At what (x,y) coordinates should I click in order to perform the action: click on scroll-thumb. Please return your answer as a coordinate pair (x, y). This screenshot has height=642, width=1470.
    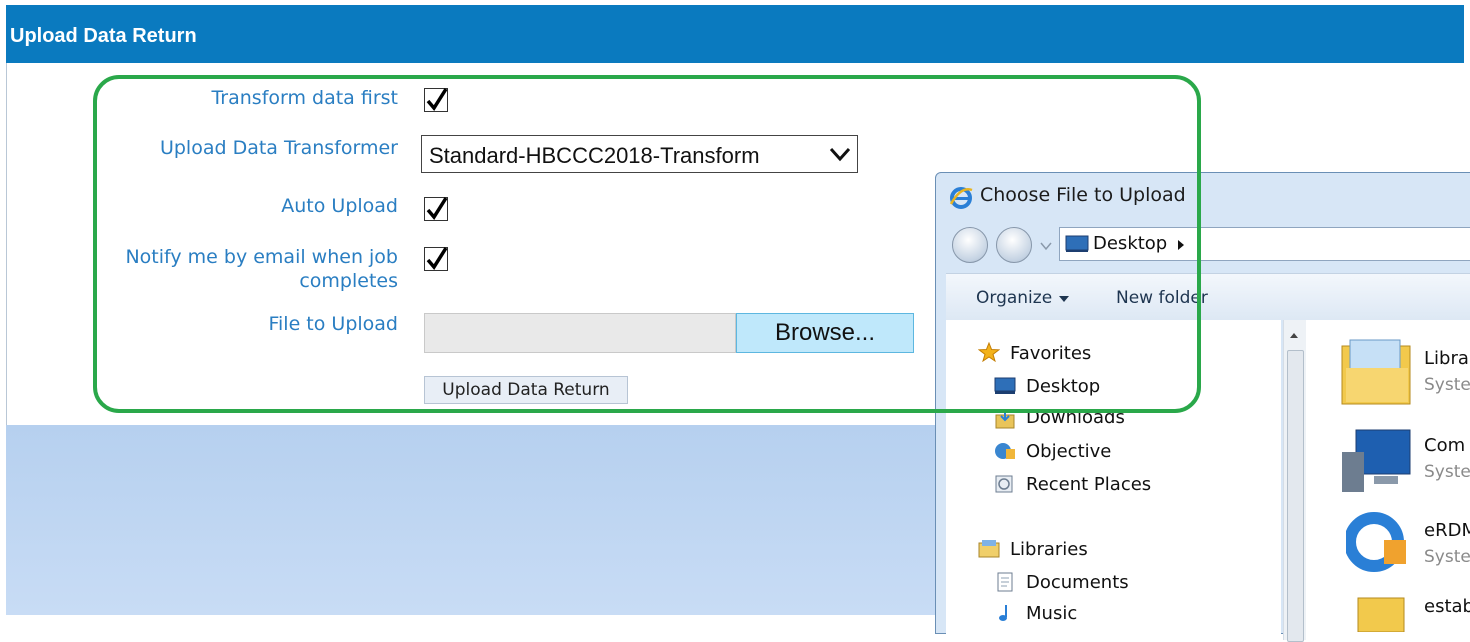
    Looking at the image, I should click on (1295, 496).